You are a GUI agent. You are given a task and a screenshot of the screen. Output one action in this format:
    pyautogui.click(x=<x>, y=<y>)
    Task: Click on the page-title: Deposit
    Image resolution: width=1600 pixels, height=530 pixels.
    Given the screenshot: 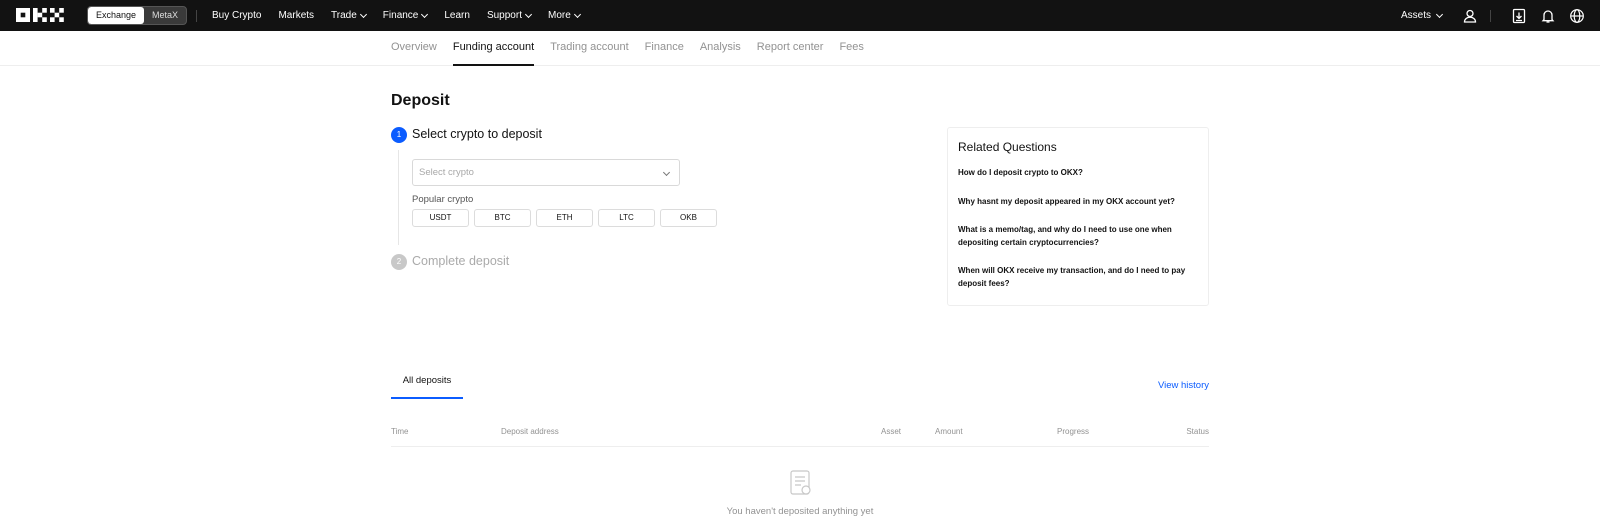 What is the action you would take?
    pyautogui.click(x=420, y=100)
    